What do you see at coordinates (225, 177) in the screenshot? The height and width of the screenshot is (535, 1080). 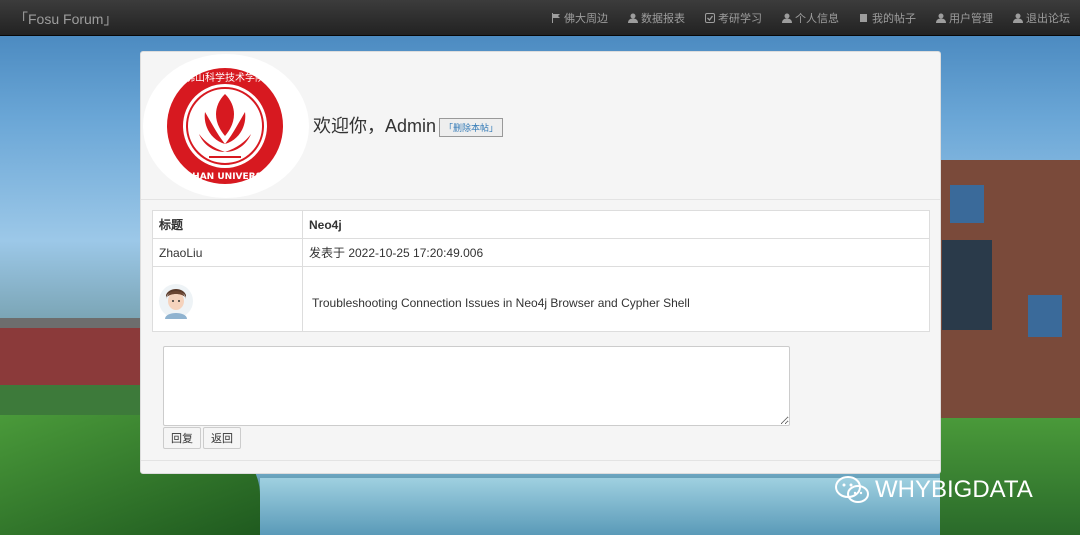 I see `svg-text: FOSHAN UNIVERSITY` at bounding box center [225, 177].